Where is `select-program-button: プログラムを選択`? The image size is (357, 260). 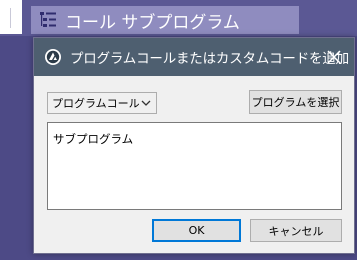 select-program-button: プログラムを選択 is located at coordinates (295, 102).